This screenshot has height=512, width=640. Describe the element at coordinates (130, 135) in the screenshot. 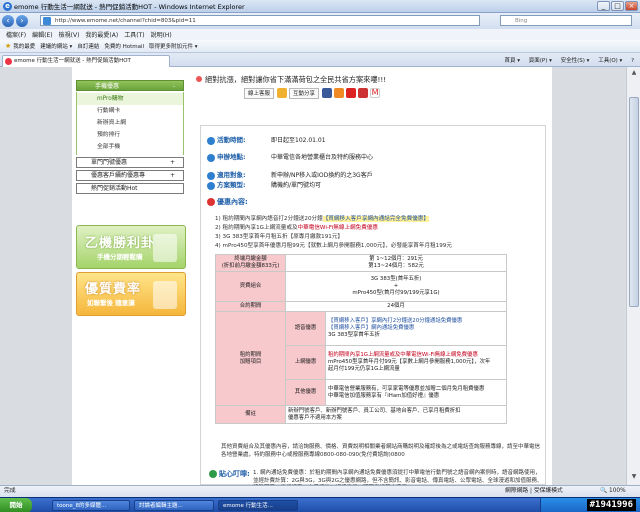

I see `sidebar-item-ranking: 預約排行` at that location.